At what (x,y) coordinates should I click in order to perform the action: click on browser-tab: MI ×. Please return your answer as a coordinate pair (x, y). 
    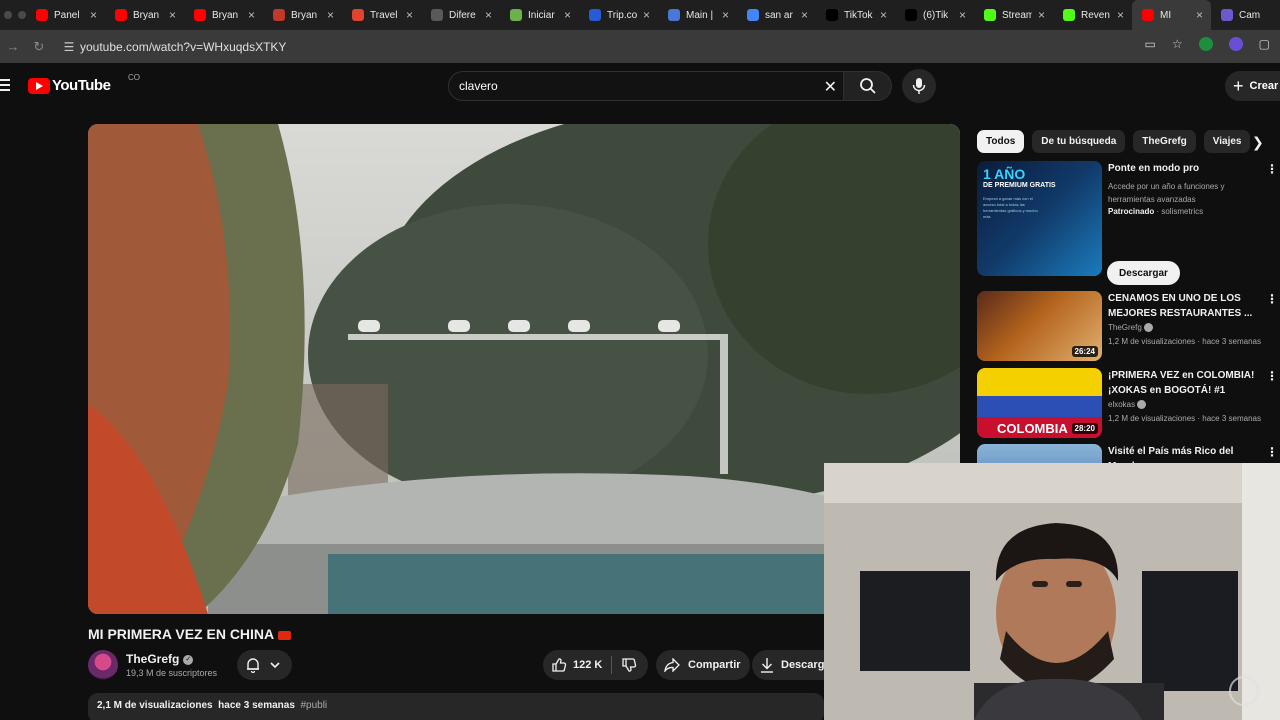
    Looking at the image, I should click on (1171, 15).